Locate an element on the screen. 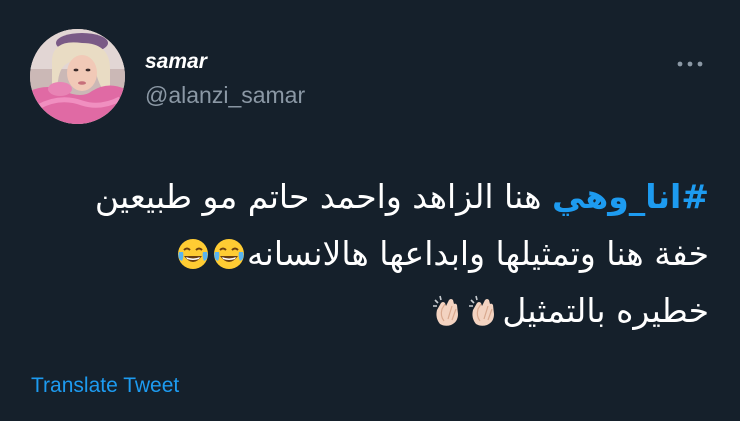 Image resolution: width=740 pixels, height=421 pixels. tweet-line-3: خطيره بالتمثيل is located at coordinates (364, 310).